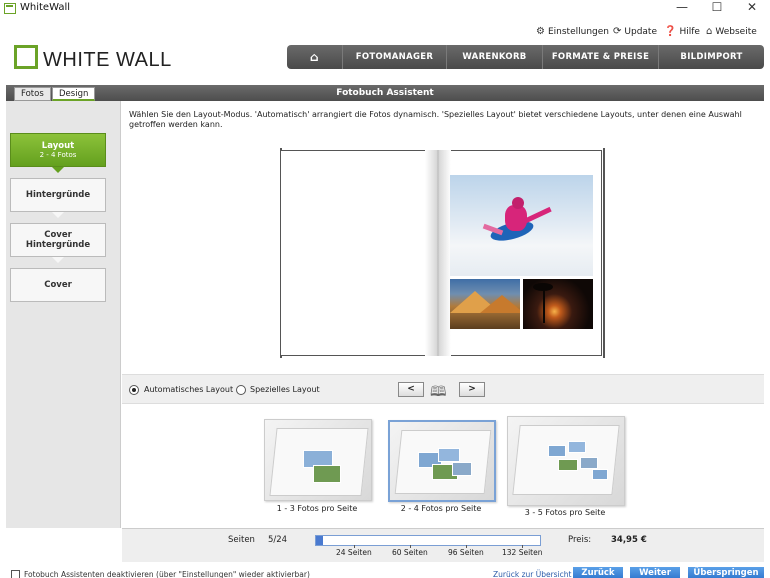 This screenshot has height=578, width=770. Describe the element at coordinates (601, 57) in the screenshot. I see `nav-formate-preise: FORMATE & PREISE` at that location.